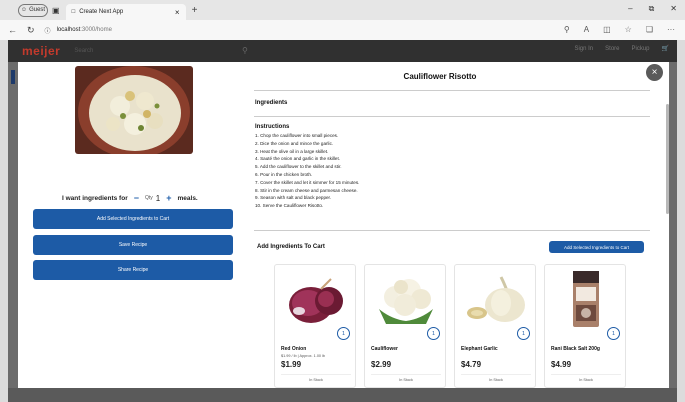 The image size is (685, 402). I want to click on instruction-step: 10. Serve the Cauliflower Risotto., so click(289, 206).